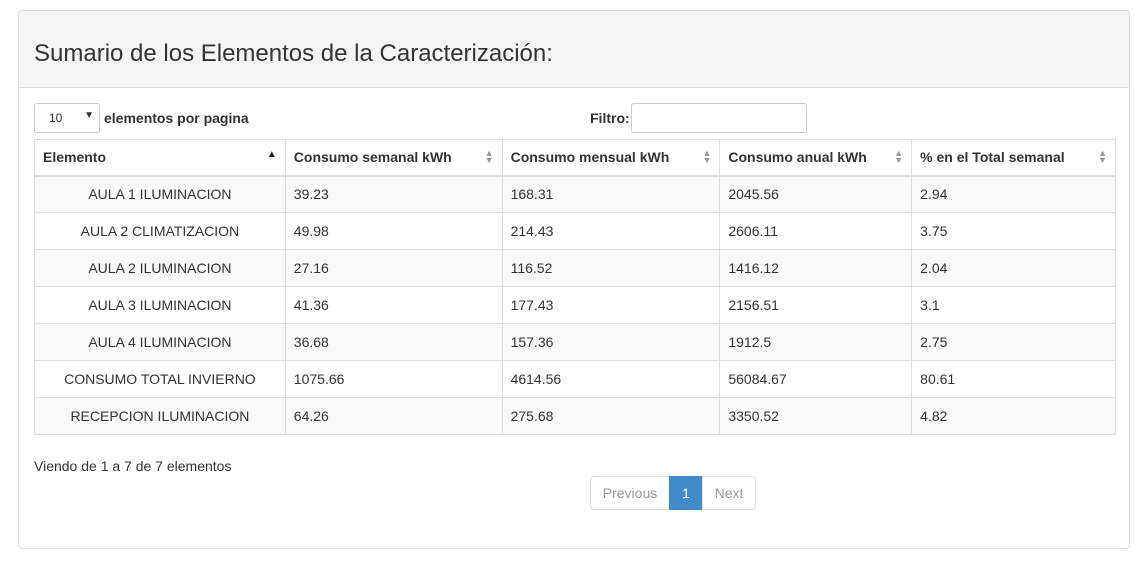 This screenshot has width=1147, height=564. I want to click on column-header-label: Consumo semanal kWh, so click(372, 157).